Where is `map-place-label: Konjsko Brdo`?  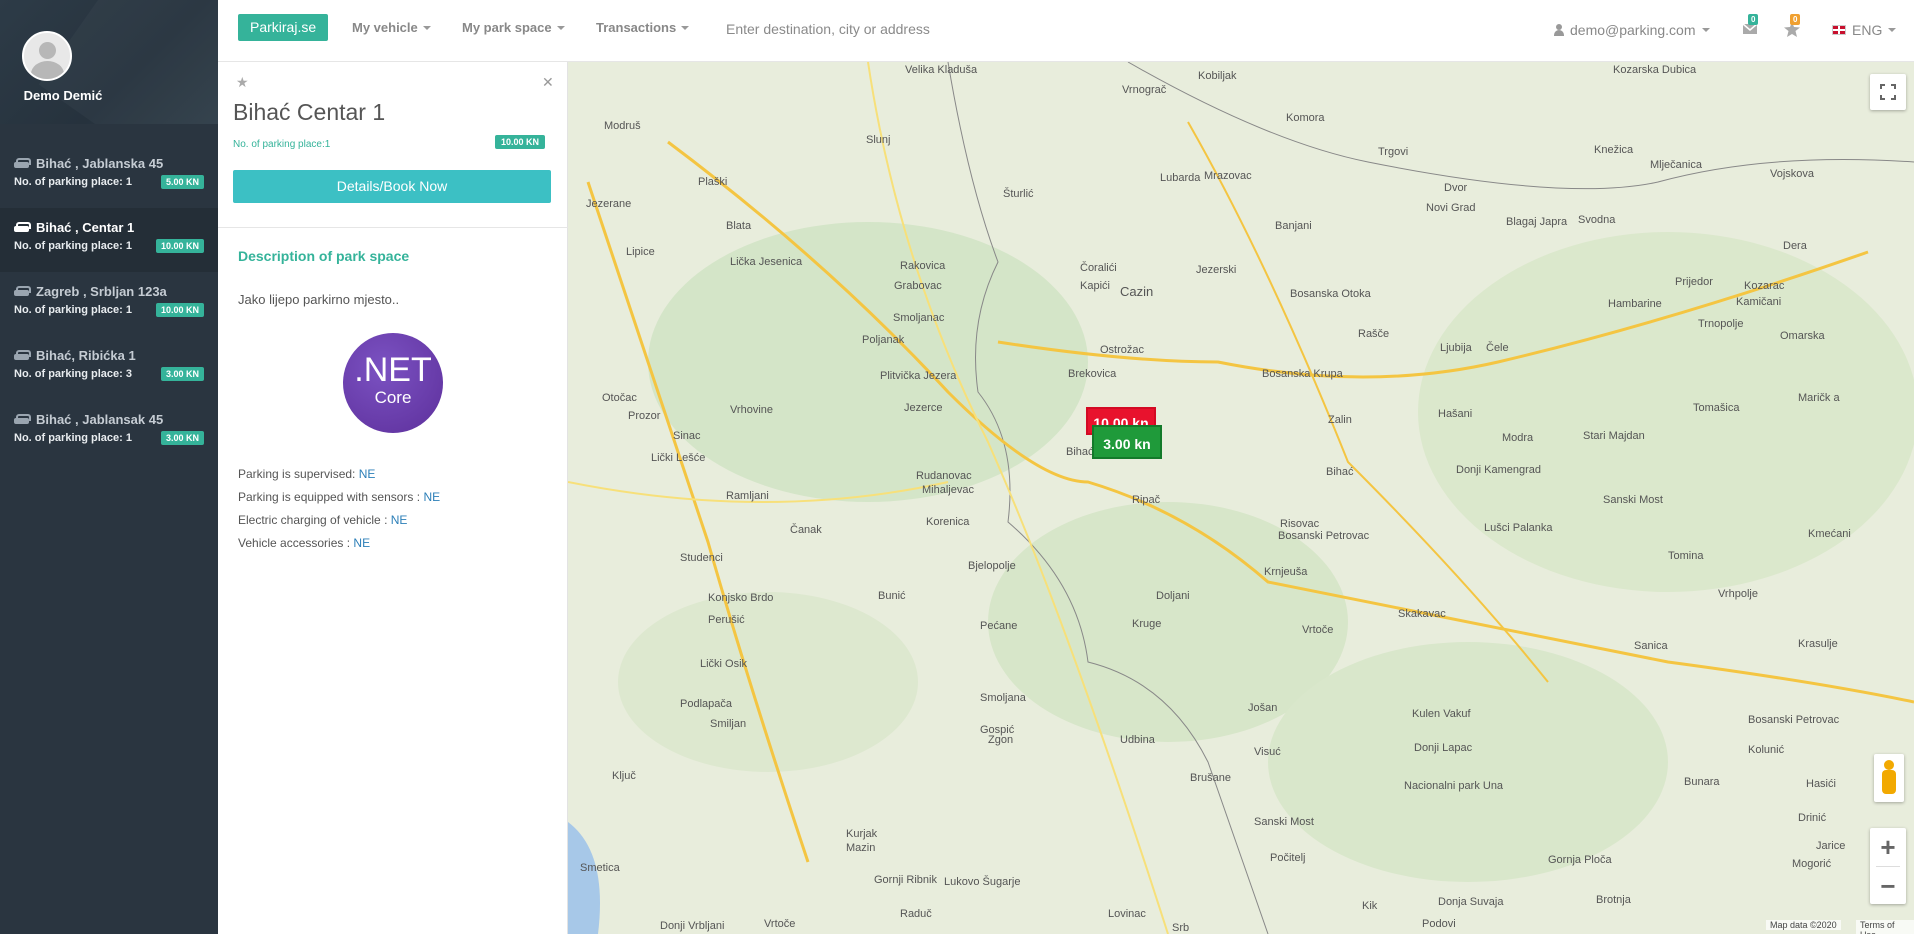 map-place-label: Konjsko Brdo is located at coordinates (741, 598).